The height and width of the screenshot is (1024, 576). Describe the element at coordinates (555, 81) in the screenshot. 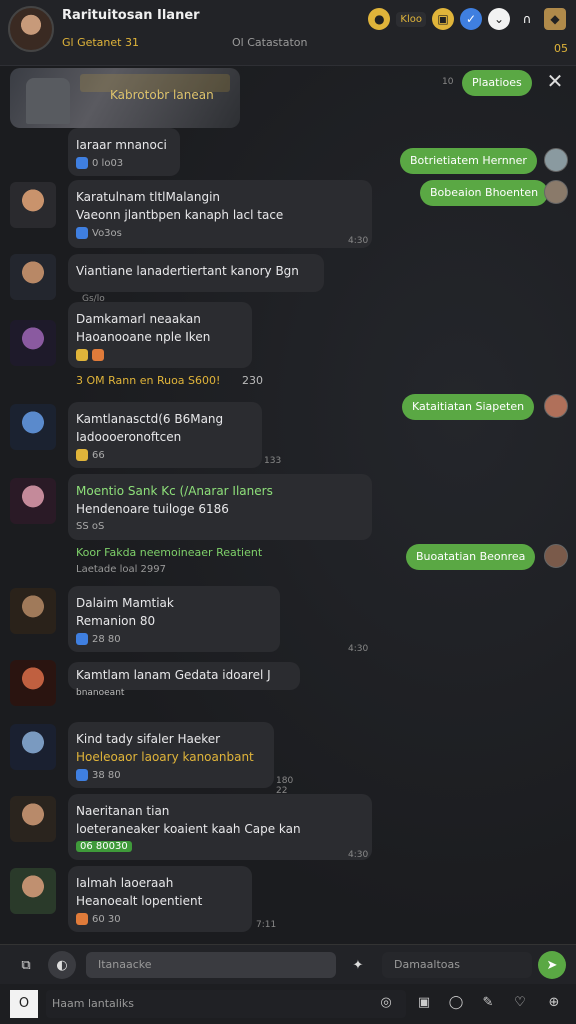

I see `close-icon: ✕` at that location.